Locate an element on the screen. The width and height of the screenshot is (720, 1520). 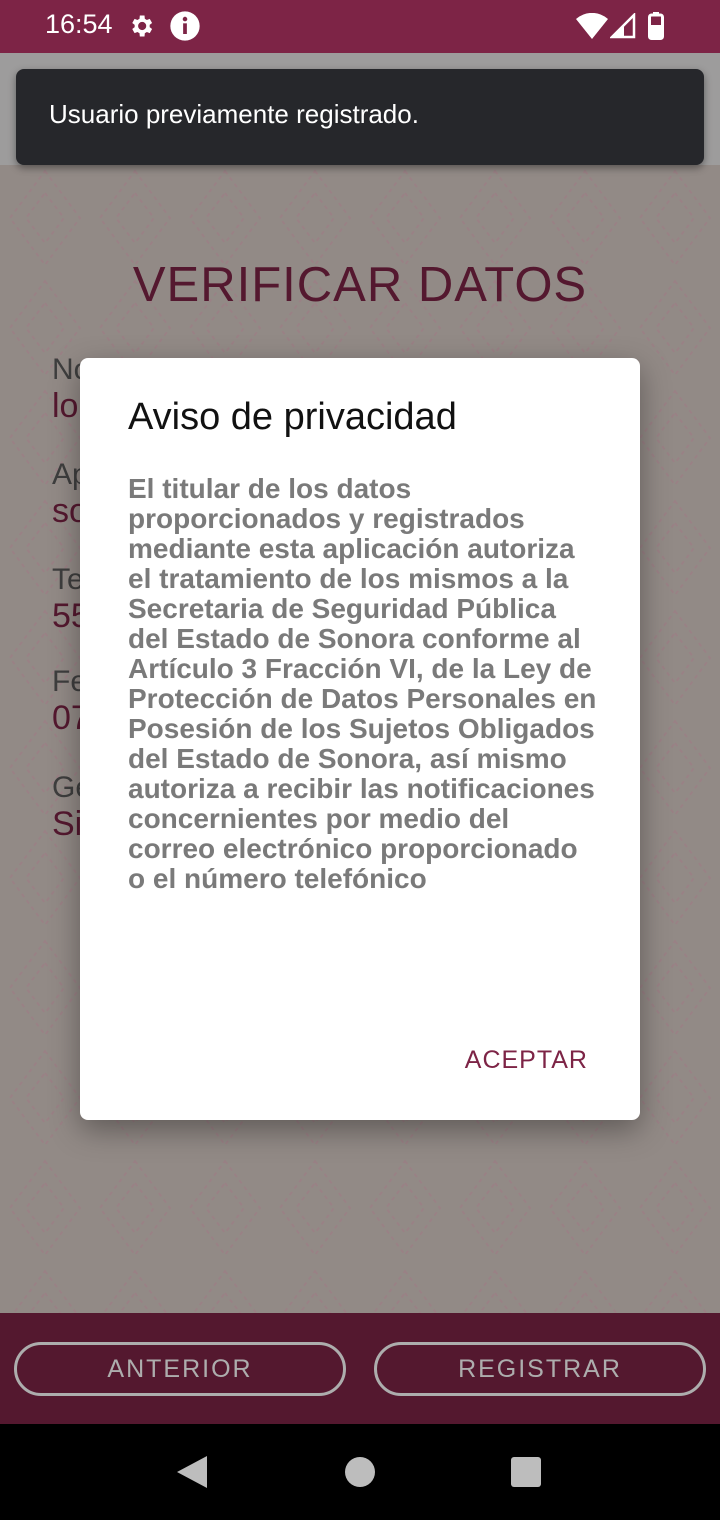
accept-button: ACEPTAR is located at coordinates (526, 1060).